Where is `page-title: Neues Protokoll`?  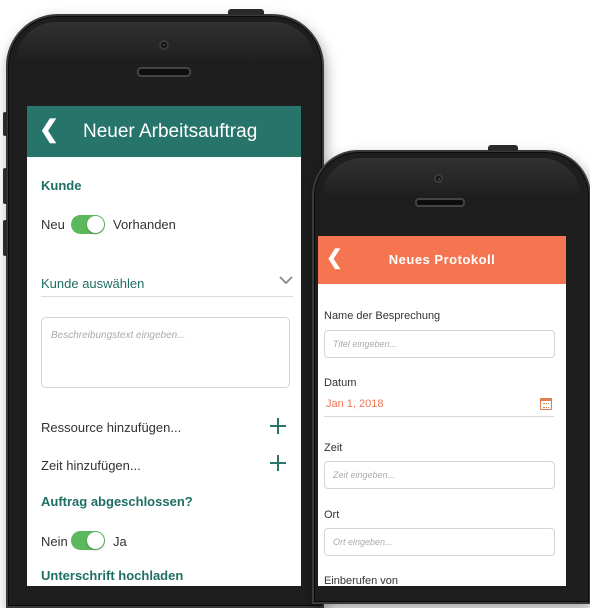 page-title: Neues Protokoll is located at coordinates (442, 259).